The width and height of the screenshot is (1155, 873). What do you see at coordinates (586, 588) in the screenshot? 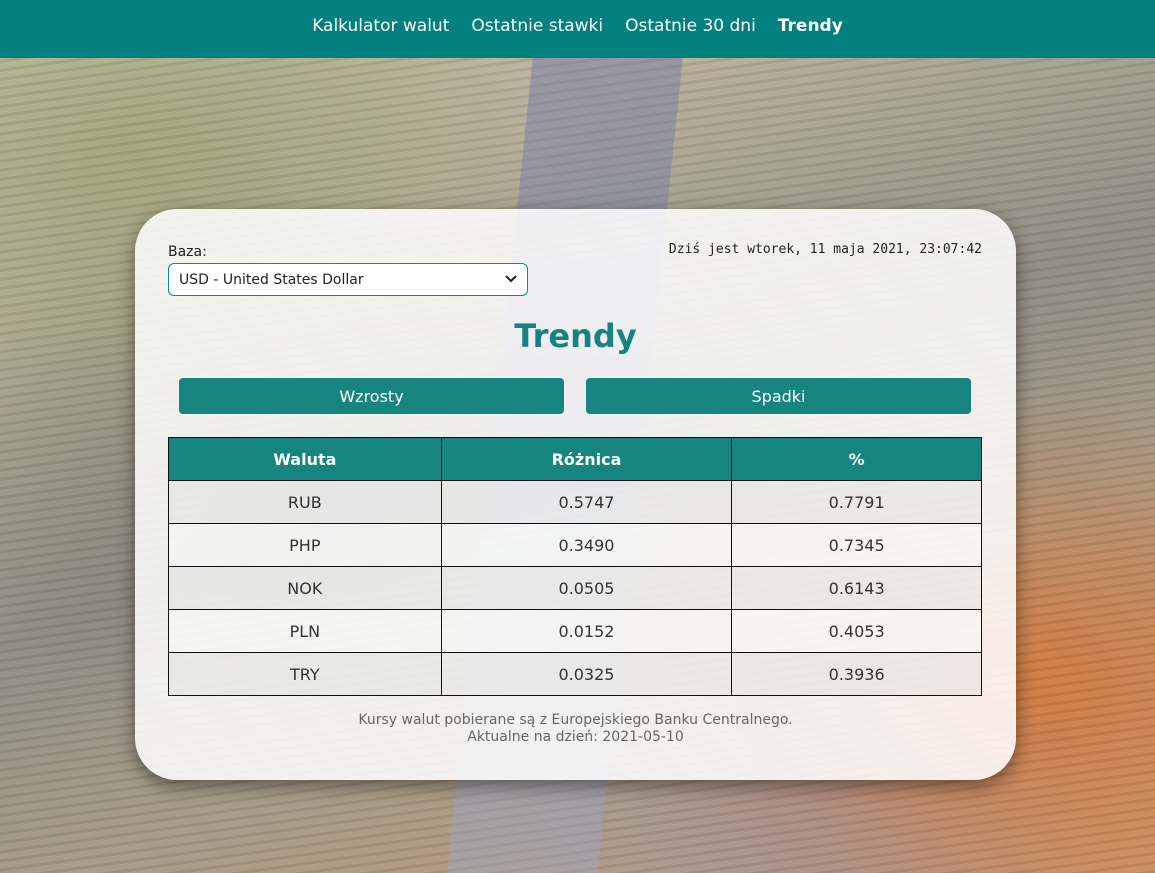
I see `cell-difference: 0.0505` at bounding box center [586, 588].